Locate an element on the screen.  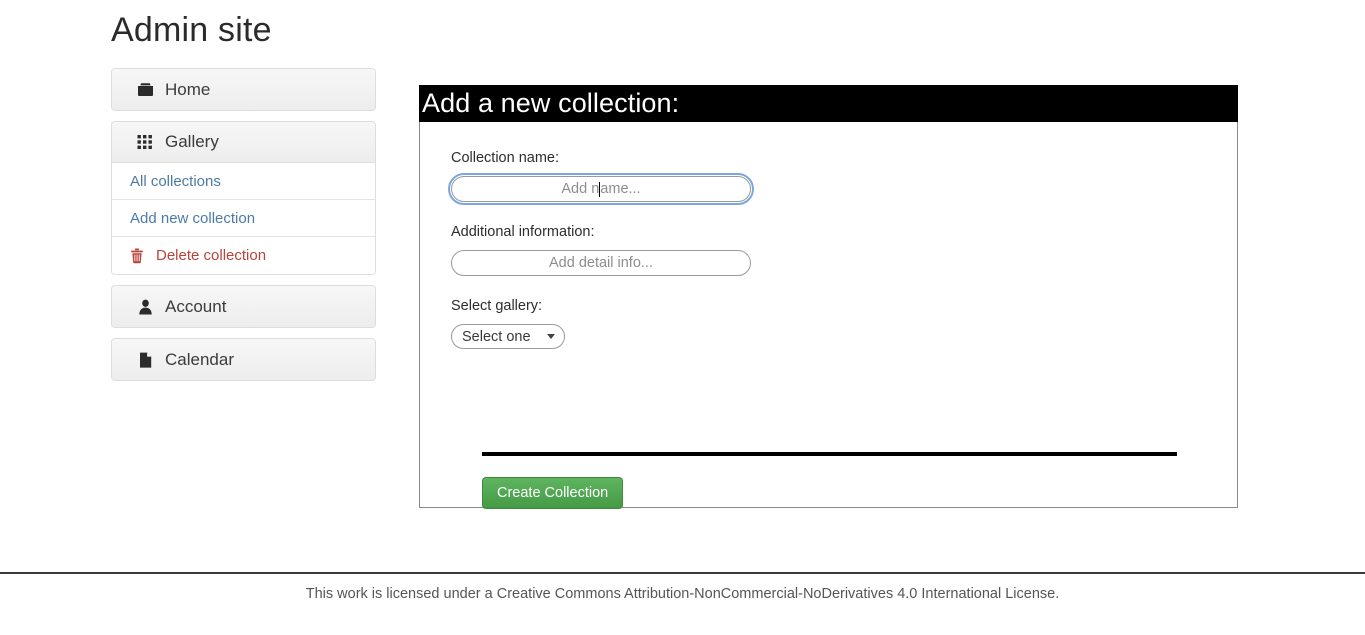
select-gallery-label: Select gallery: is located at coordinates (497, 306).